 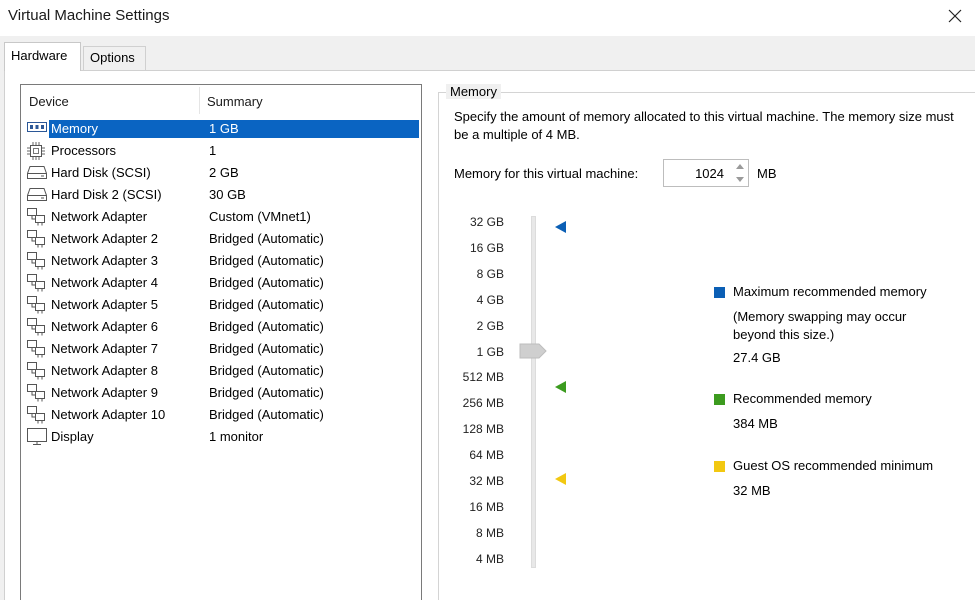 I want to click on device-row: Network Adapter 9 Bridged (Automatic), so click(x=221, y=393).